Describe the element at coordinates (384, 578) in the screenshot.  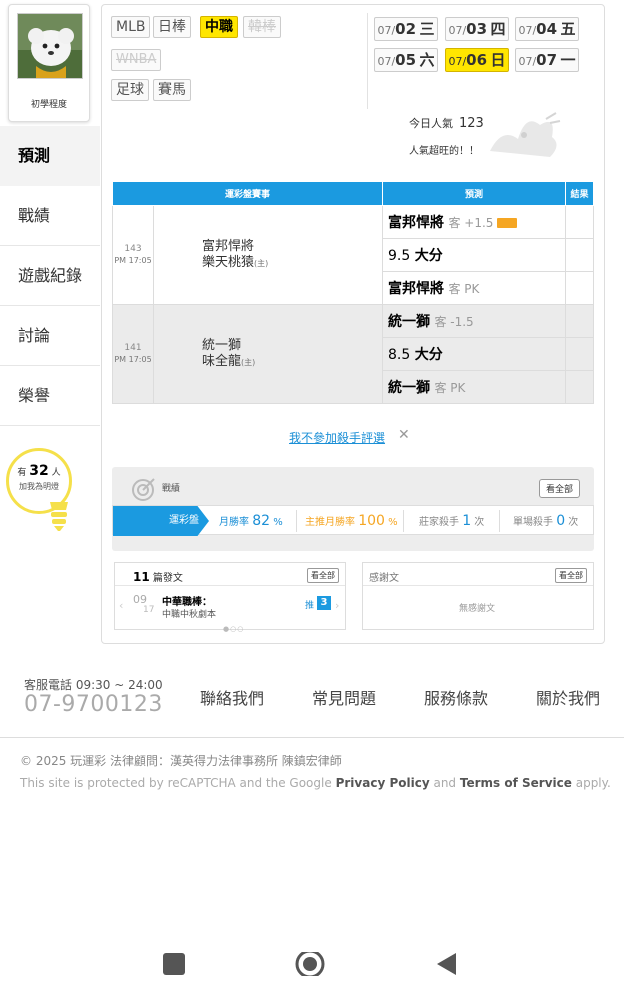
I see `thanks-title: 感謝文` at that location.